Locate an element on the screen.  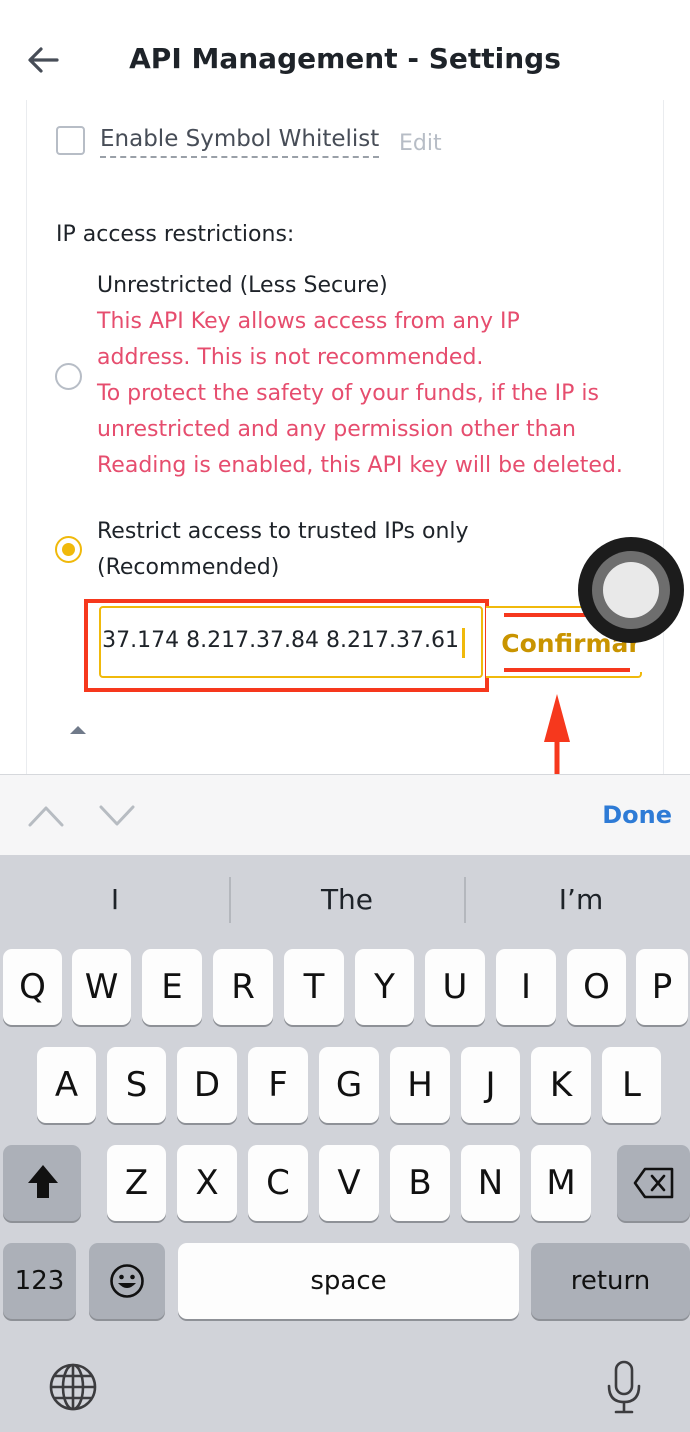
globe-icon is located at coordinates (73, 1387).